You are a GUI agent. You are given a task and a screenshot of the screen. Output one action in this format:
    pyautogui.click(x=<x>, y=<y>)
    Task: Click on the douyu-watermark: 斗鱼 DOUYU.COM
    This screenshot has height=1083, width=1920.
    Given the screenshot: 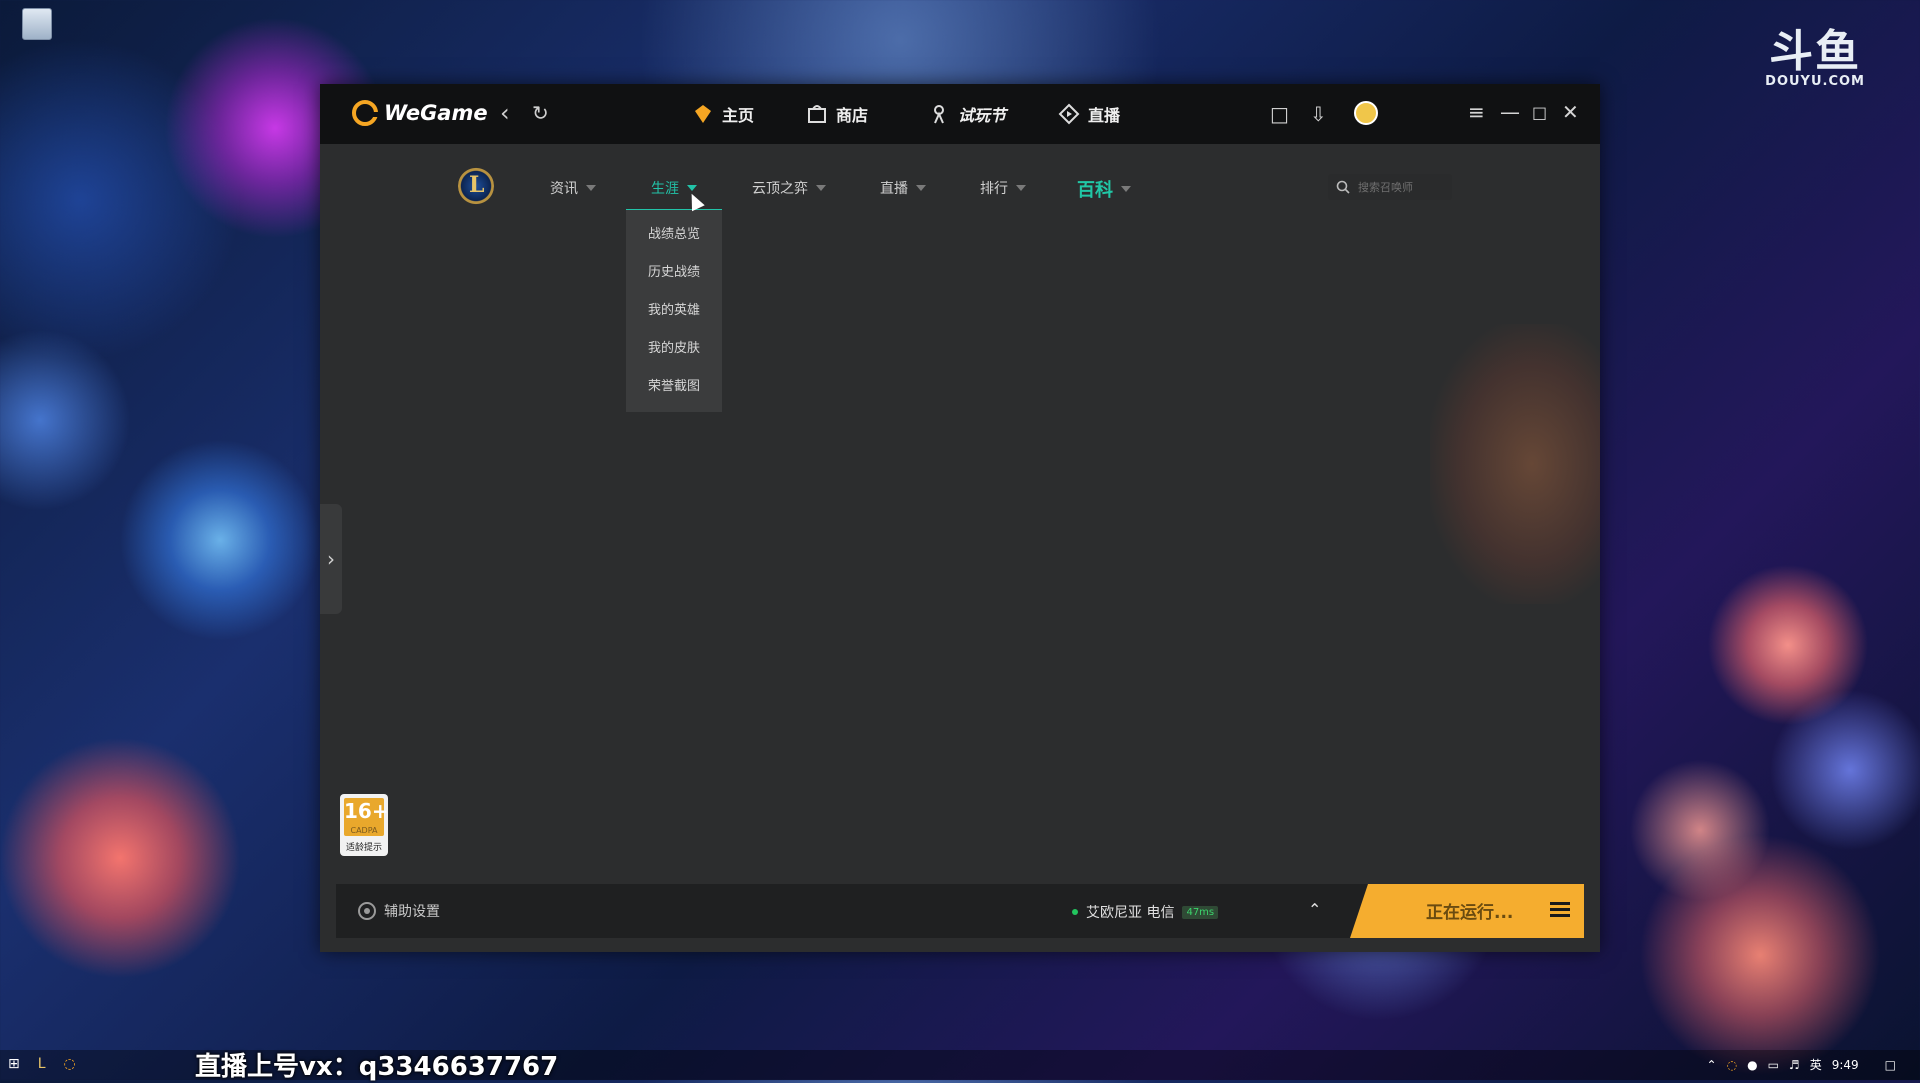 What is the action you would take?
    pyautogui.click(x=1815, y=58)
    